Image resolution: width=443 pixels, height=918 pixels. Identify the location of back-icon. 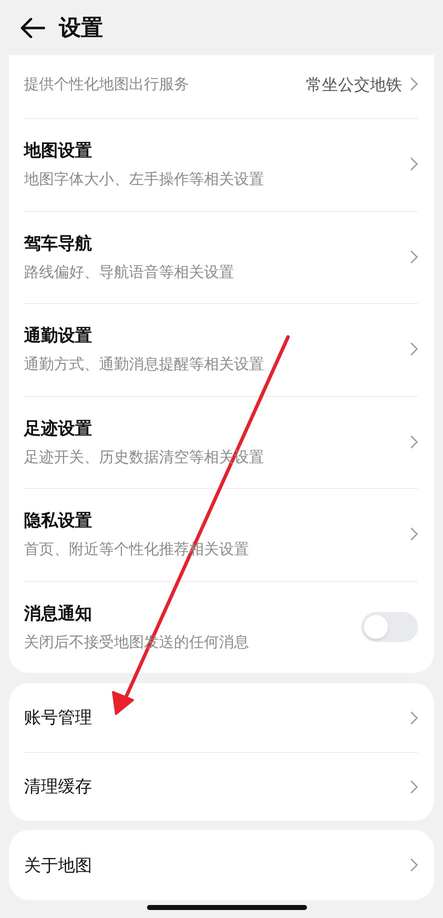
(32, 28).